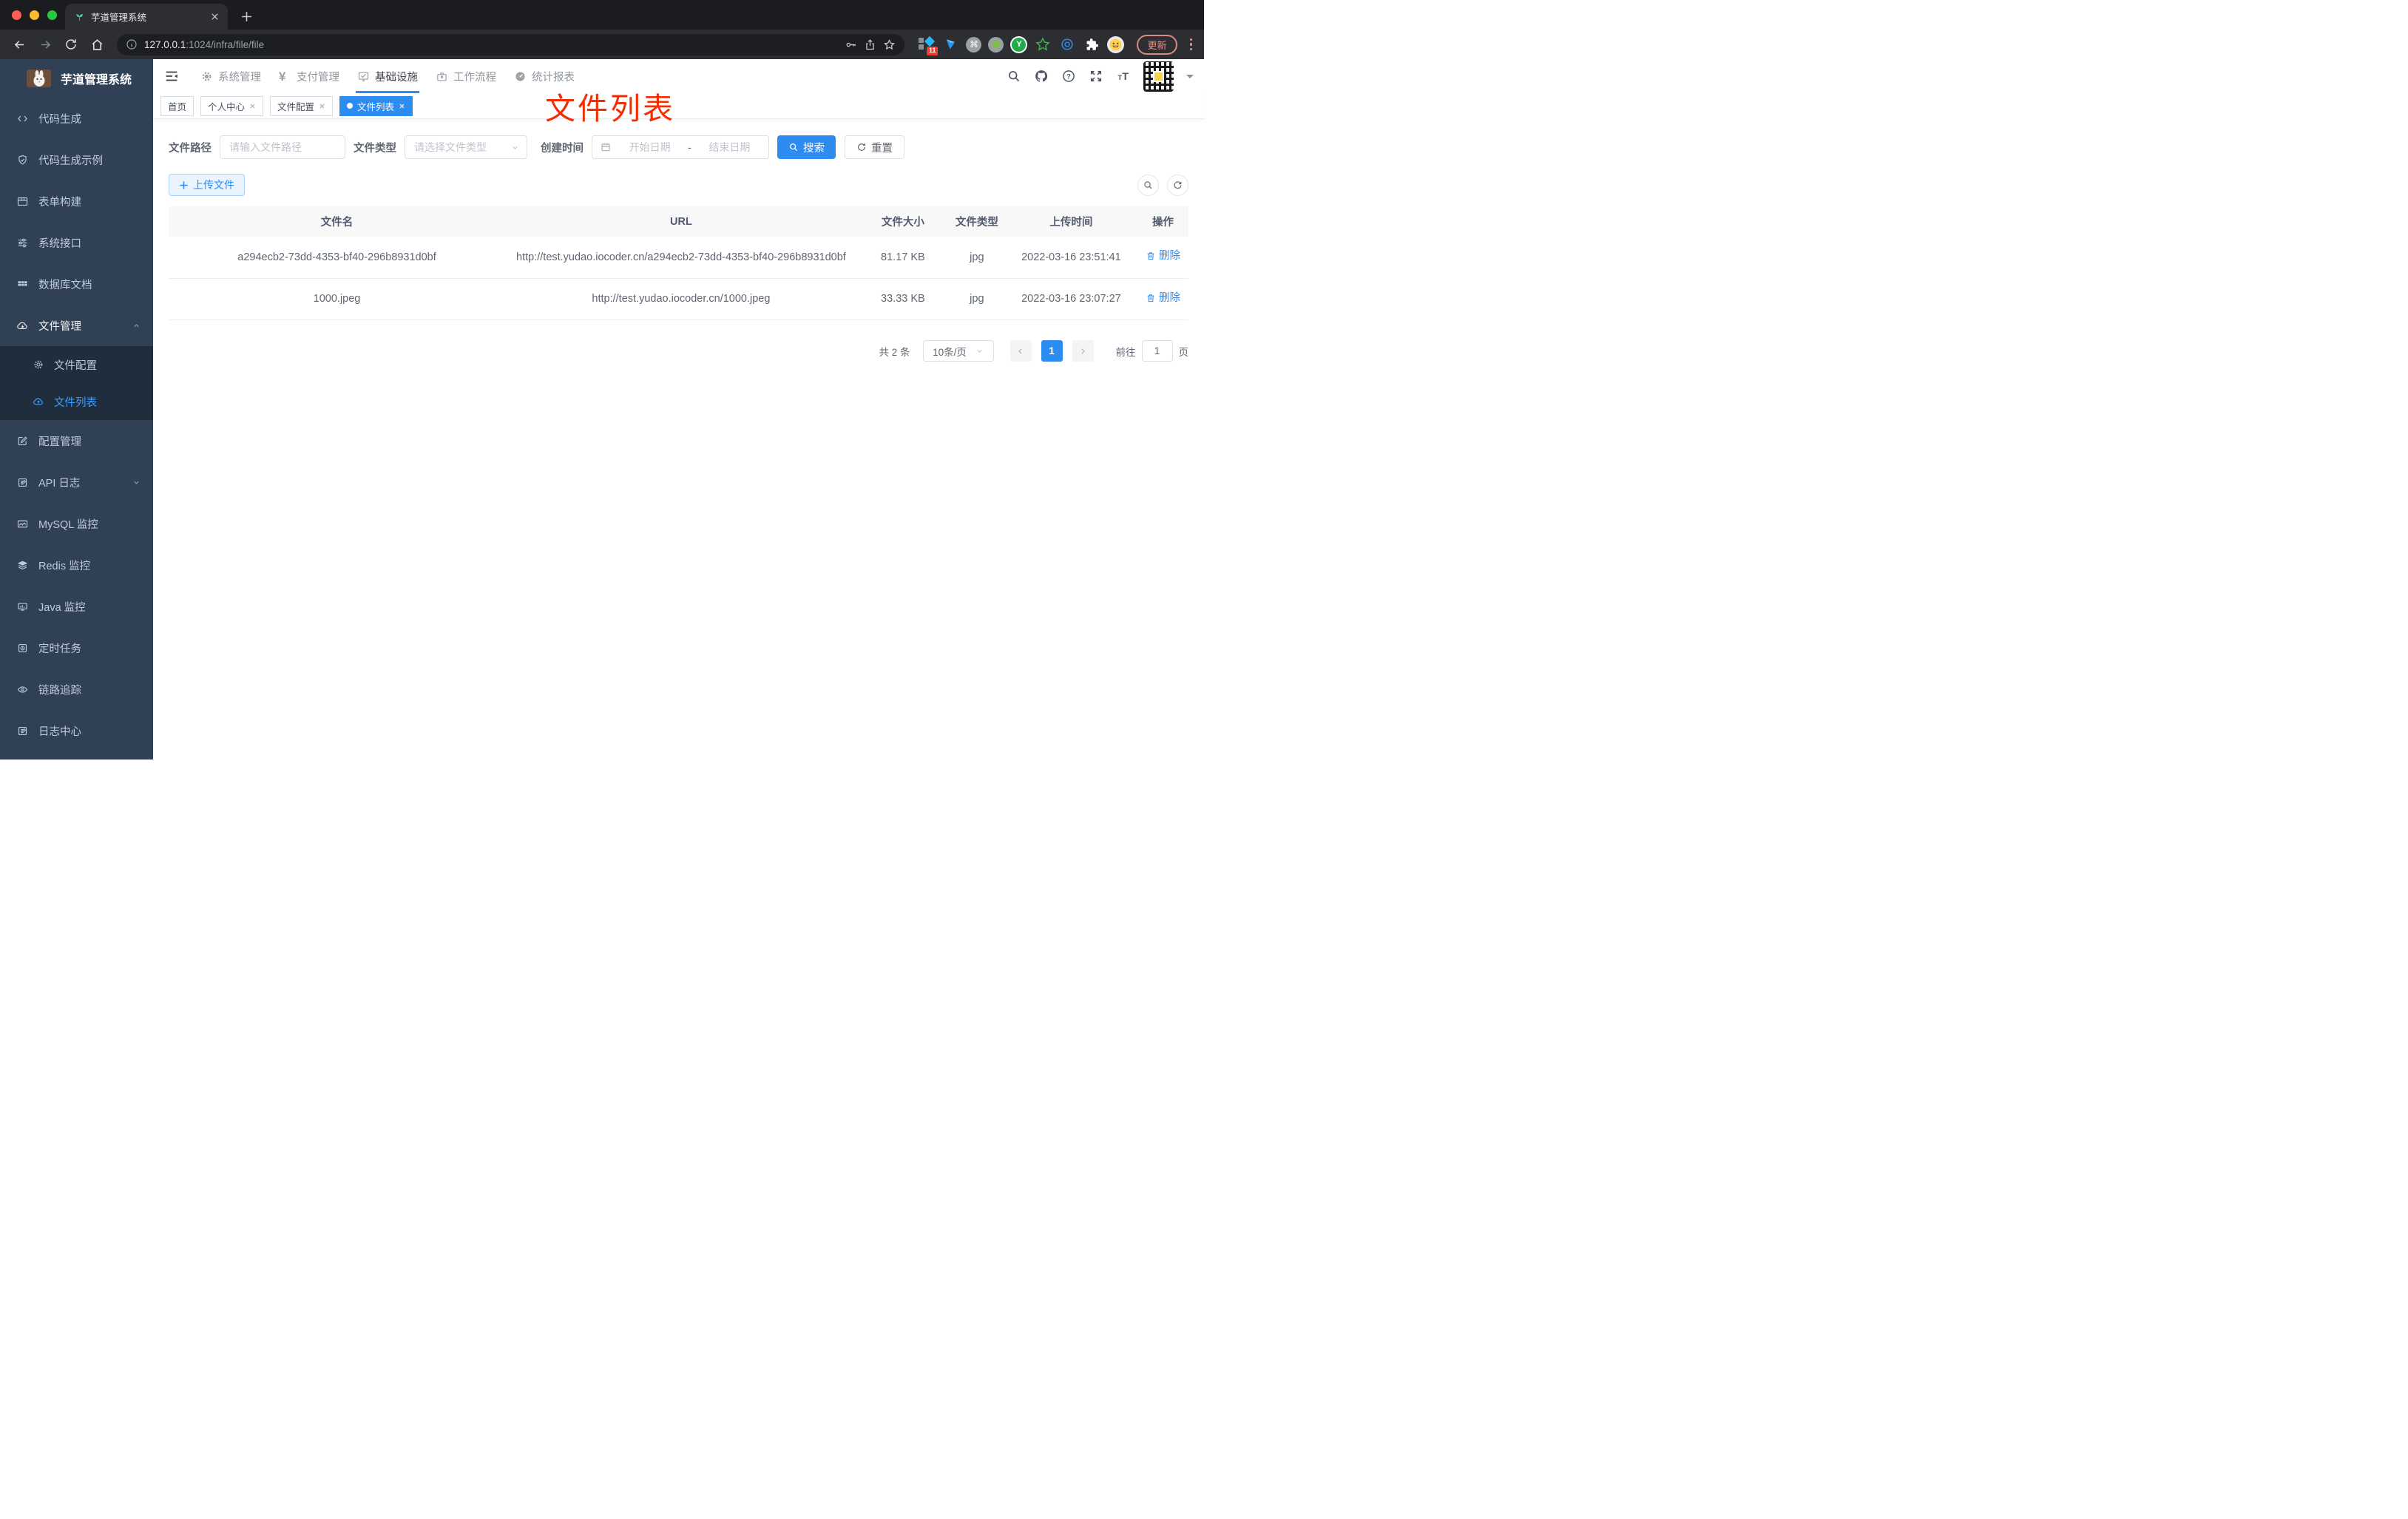 The width and height of the screenshot is (2408, 1519). I want to click on topnav-item-payment: ¥ 支付管理, so click(309, 76).